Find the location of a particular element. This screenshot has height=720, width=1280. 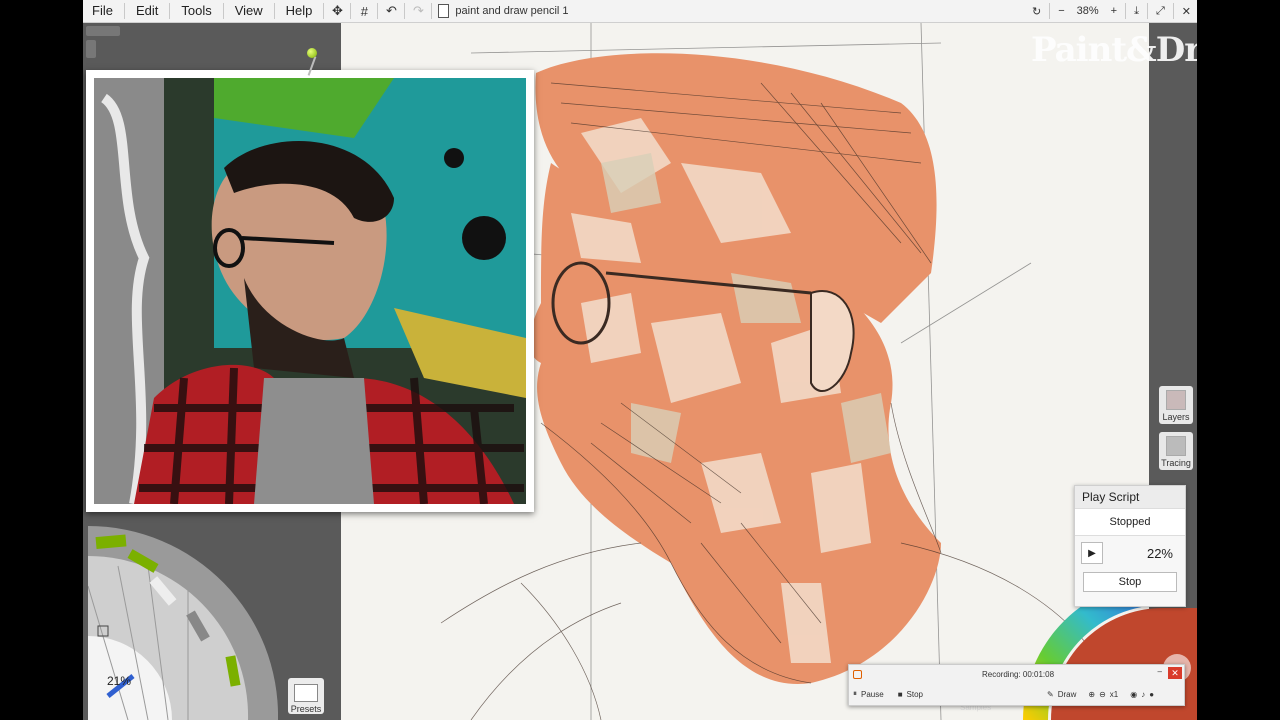

grid-icon: # is located at coordinates (364, 11).